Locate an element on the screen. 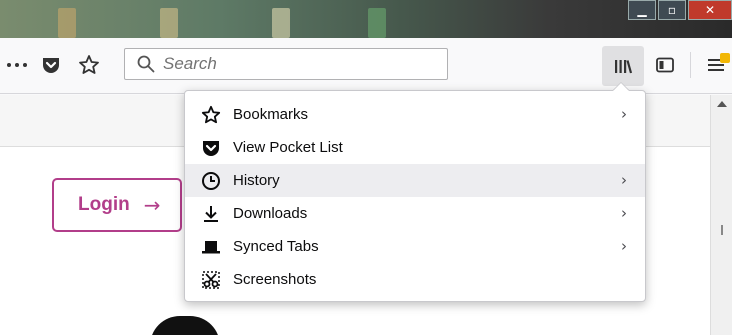 The height and width of the screenshot is (335, 732). menu-item-label: Downloads is located at coordinates (270, 213).